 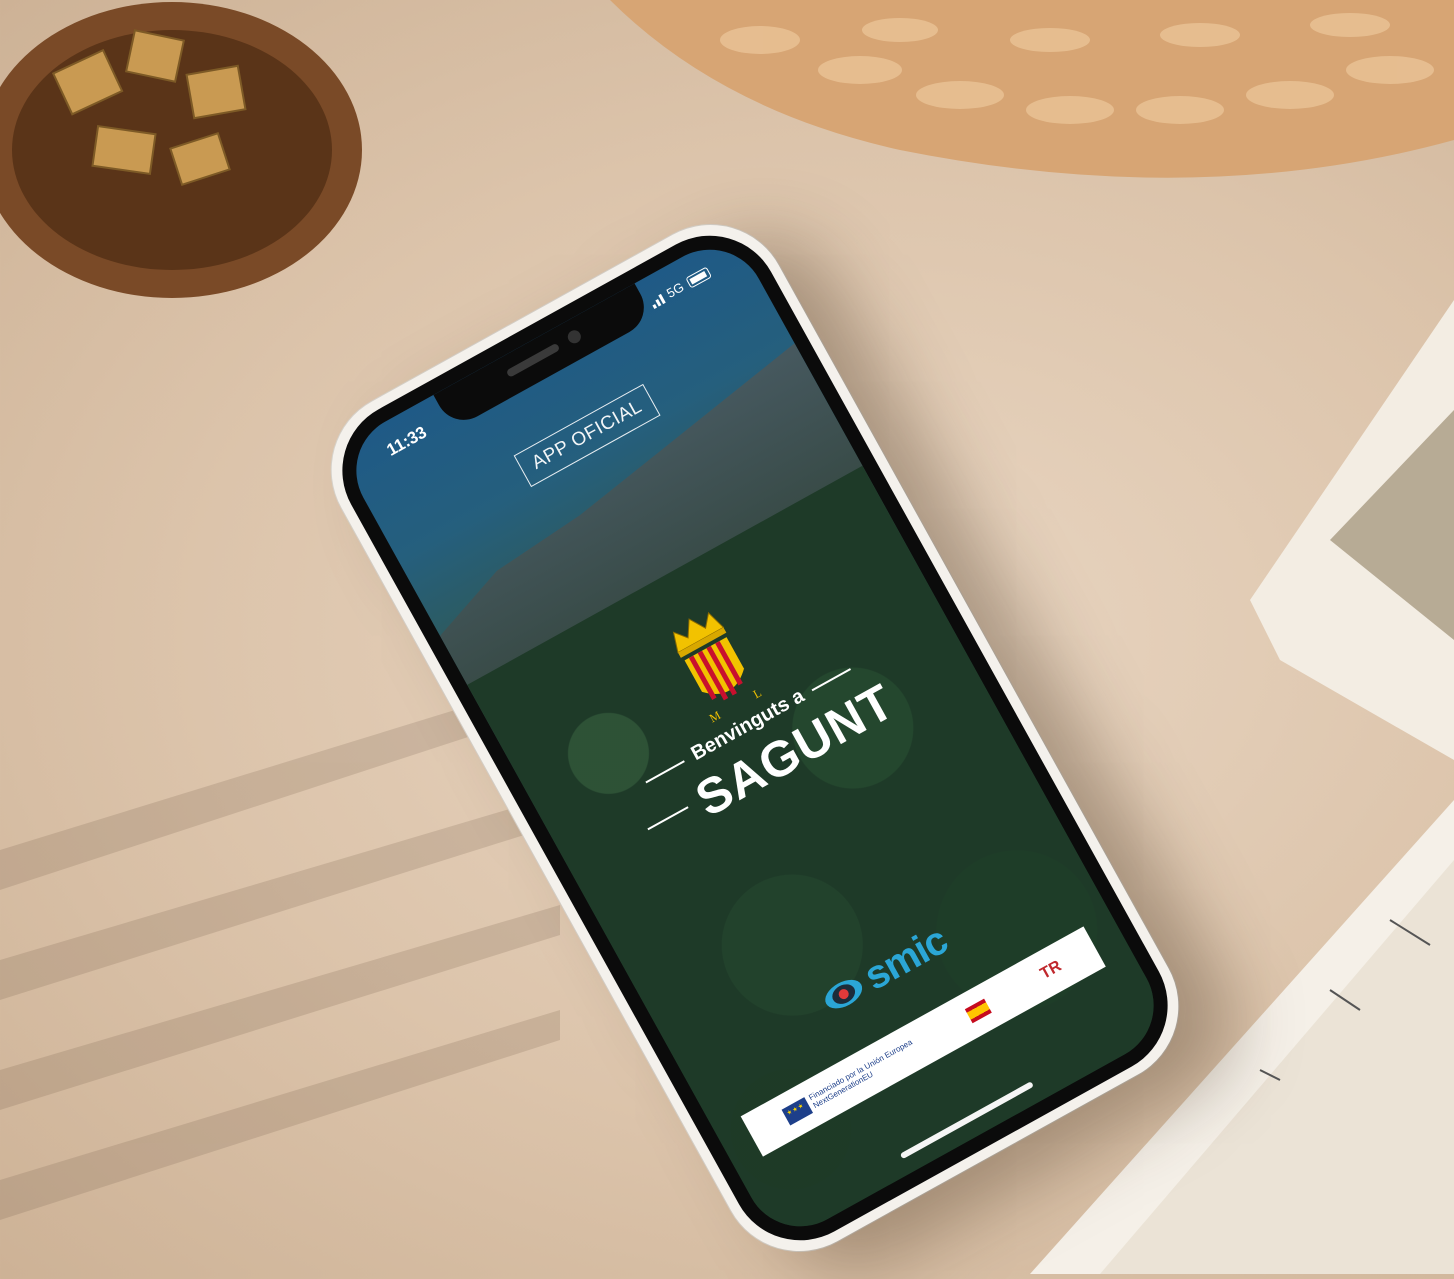 What do you see at coordinates (181, 150) in the screenshot?
I see `wooden-bowl-icon` at bounding box center [181, 150].